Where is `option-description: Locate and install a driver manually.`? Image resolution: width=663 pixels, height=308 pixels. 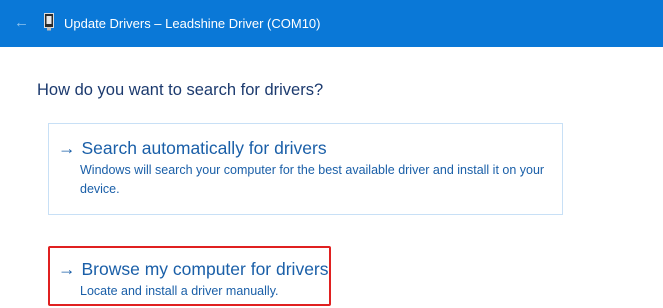 option-description: Locate and install a driver manually. is located at coordinates (179, 291).